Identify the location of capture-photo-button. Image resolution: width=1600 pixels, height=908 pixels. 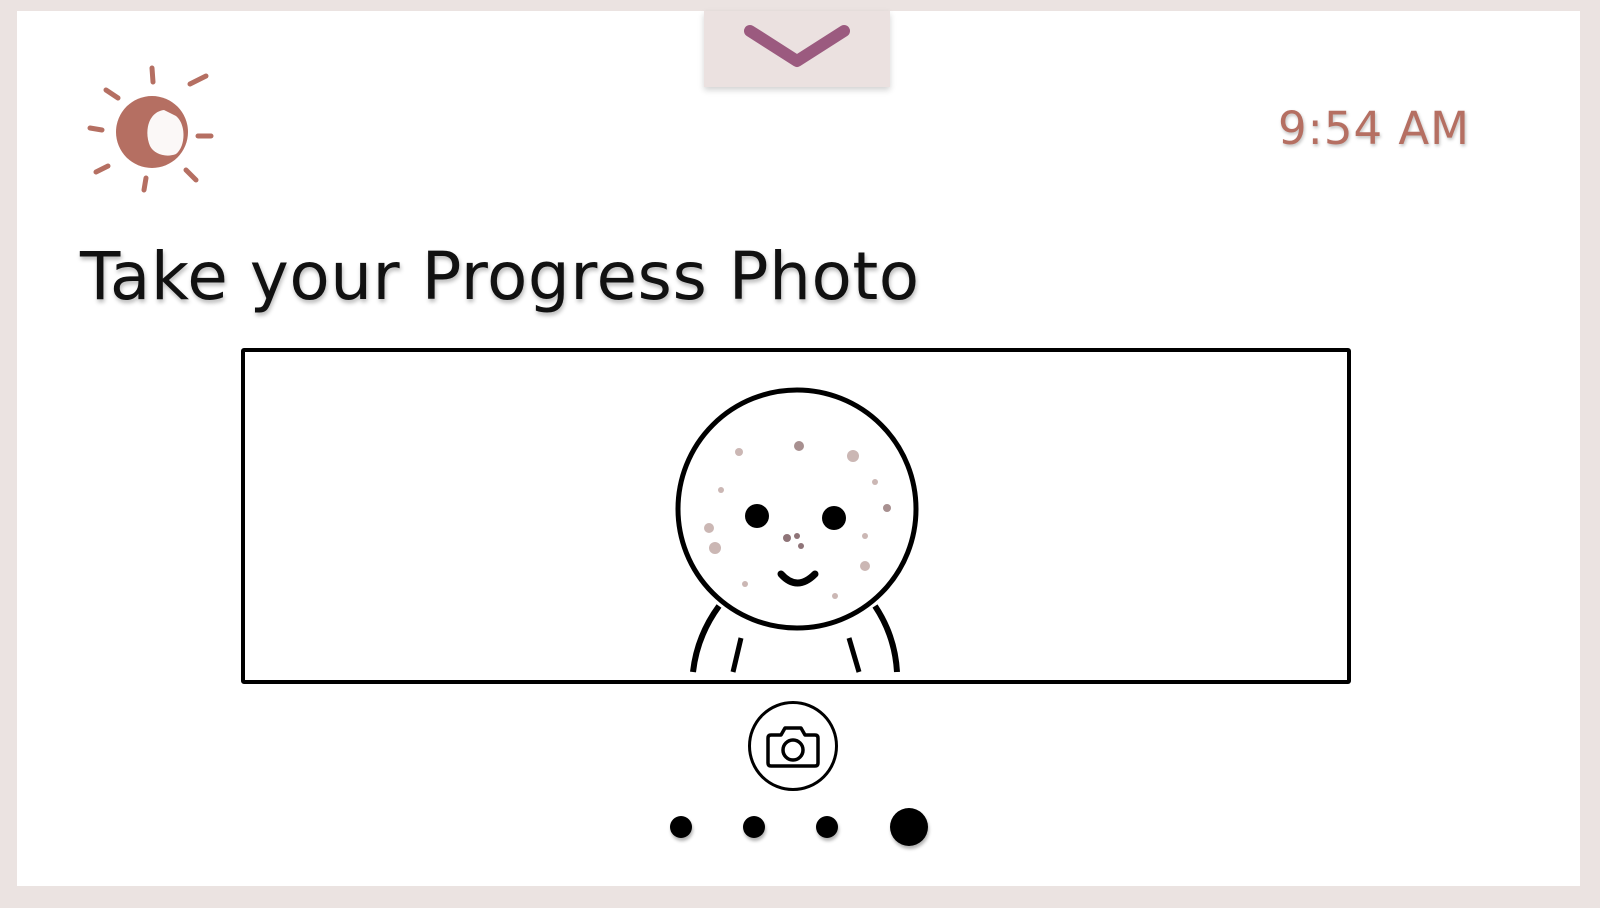
(793, 746).